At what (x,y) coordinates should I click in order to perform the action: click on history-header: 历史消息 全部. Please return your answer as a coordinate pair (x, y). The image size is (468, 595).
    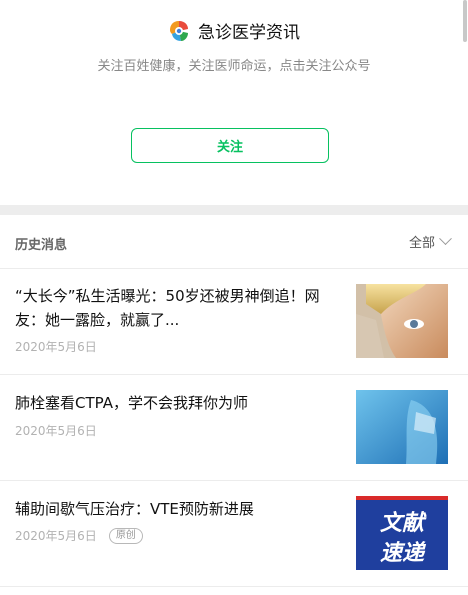
    Looking at the image, I should click on (234, 242).